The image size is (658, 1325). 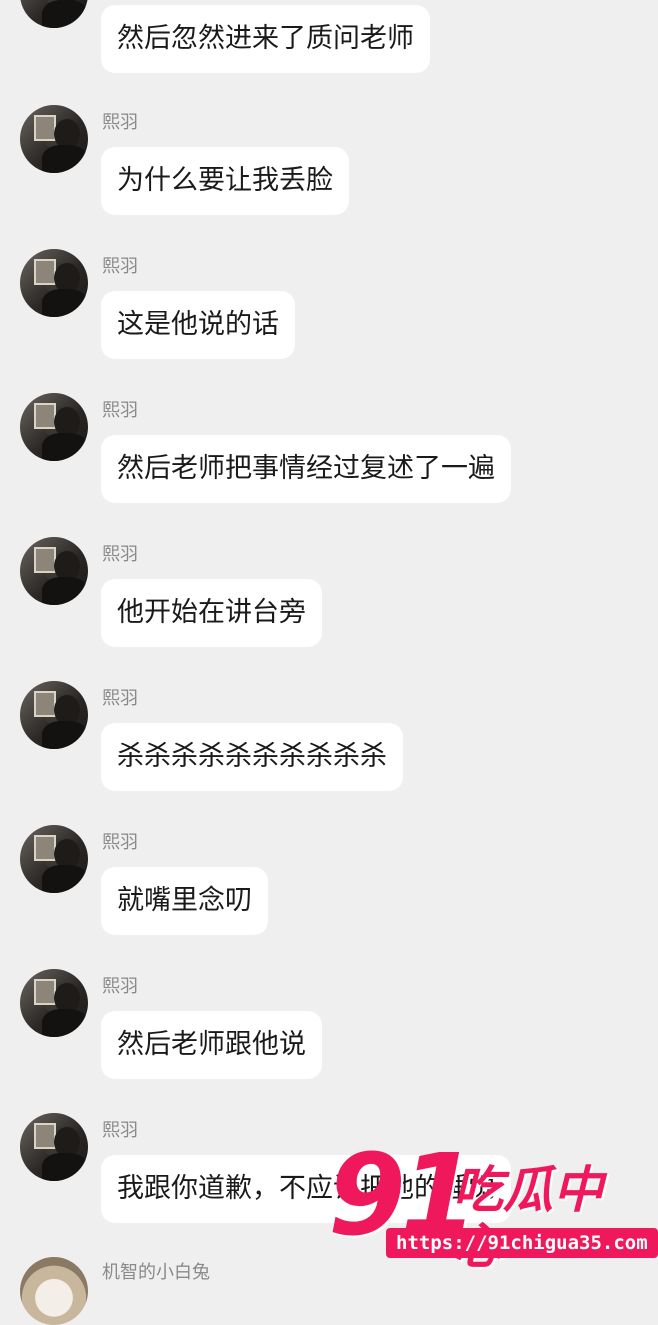 What do you see at coordinates (156, 1272) in the screenshot?
I see `sender-name: 机智的小白兔` at bounding box center [156, 1272].